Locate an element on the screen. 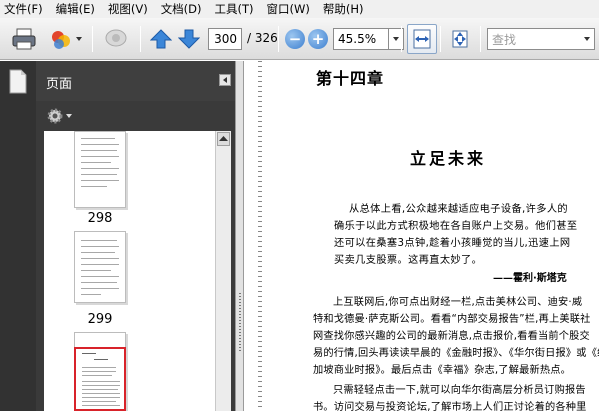 This screenshot has width=599, height=411. menu-edit: 编辑(E) is located at coordinates (75, 9).